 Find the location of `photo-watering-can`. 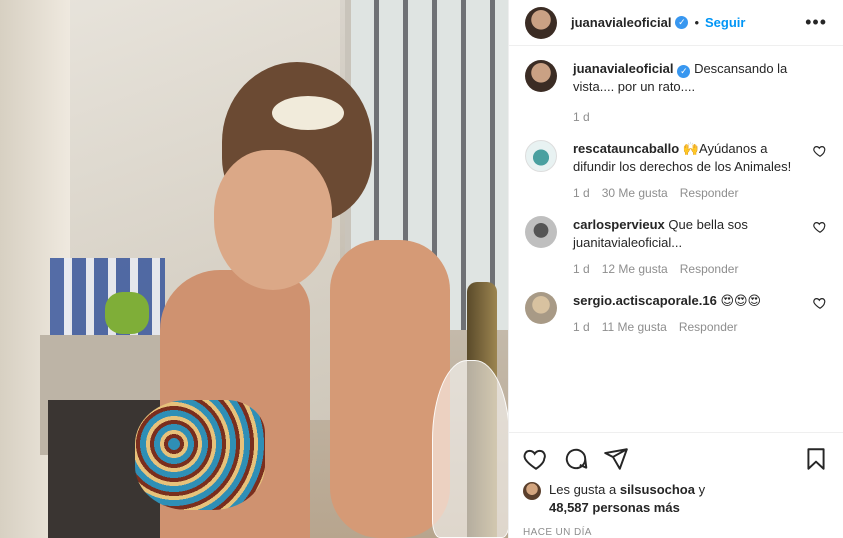

photo-watering-can is located at coordinates (127, 313).